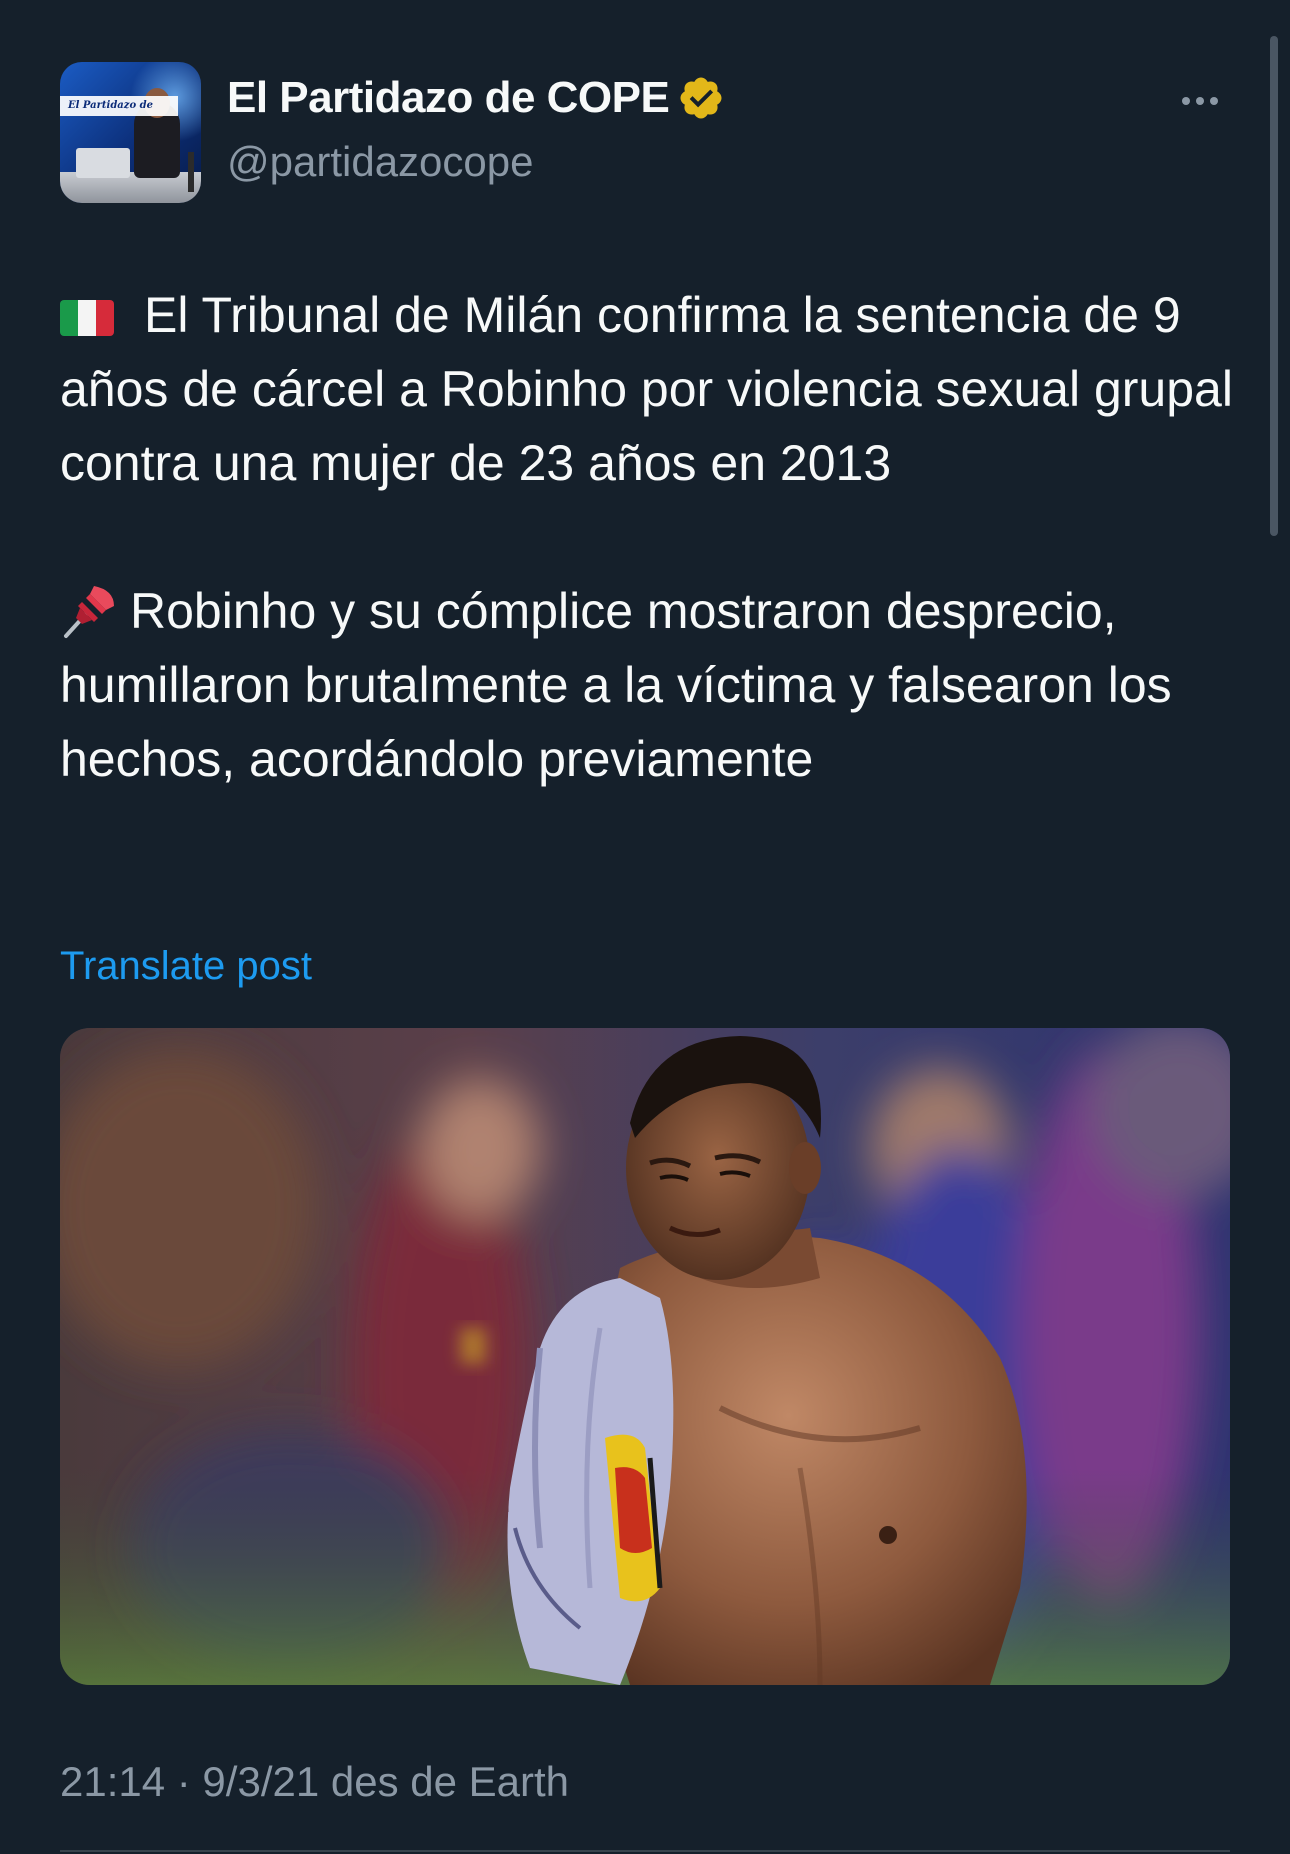 The image size is (1290, 1854). I want to click on scrollbar, so click(1274, 286).